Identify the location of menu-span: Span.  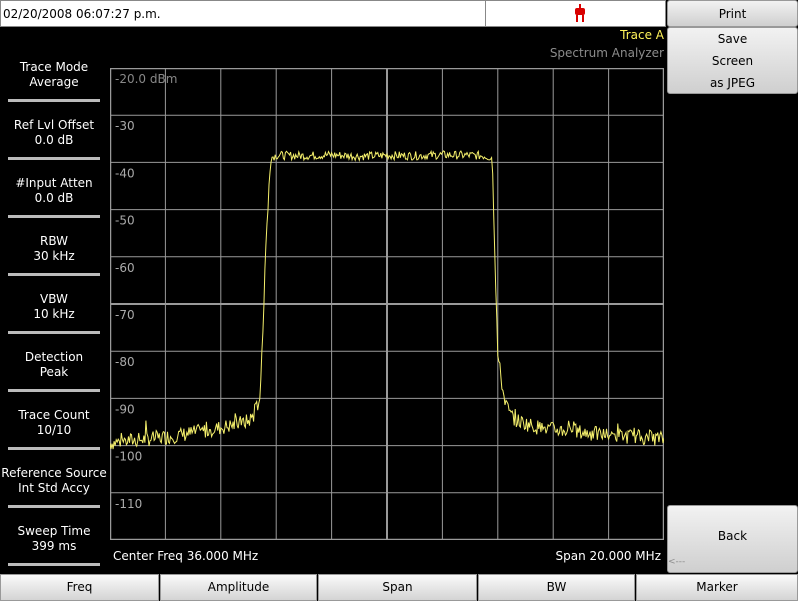
(397, 587).